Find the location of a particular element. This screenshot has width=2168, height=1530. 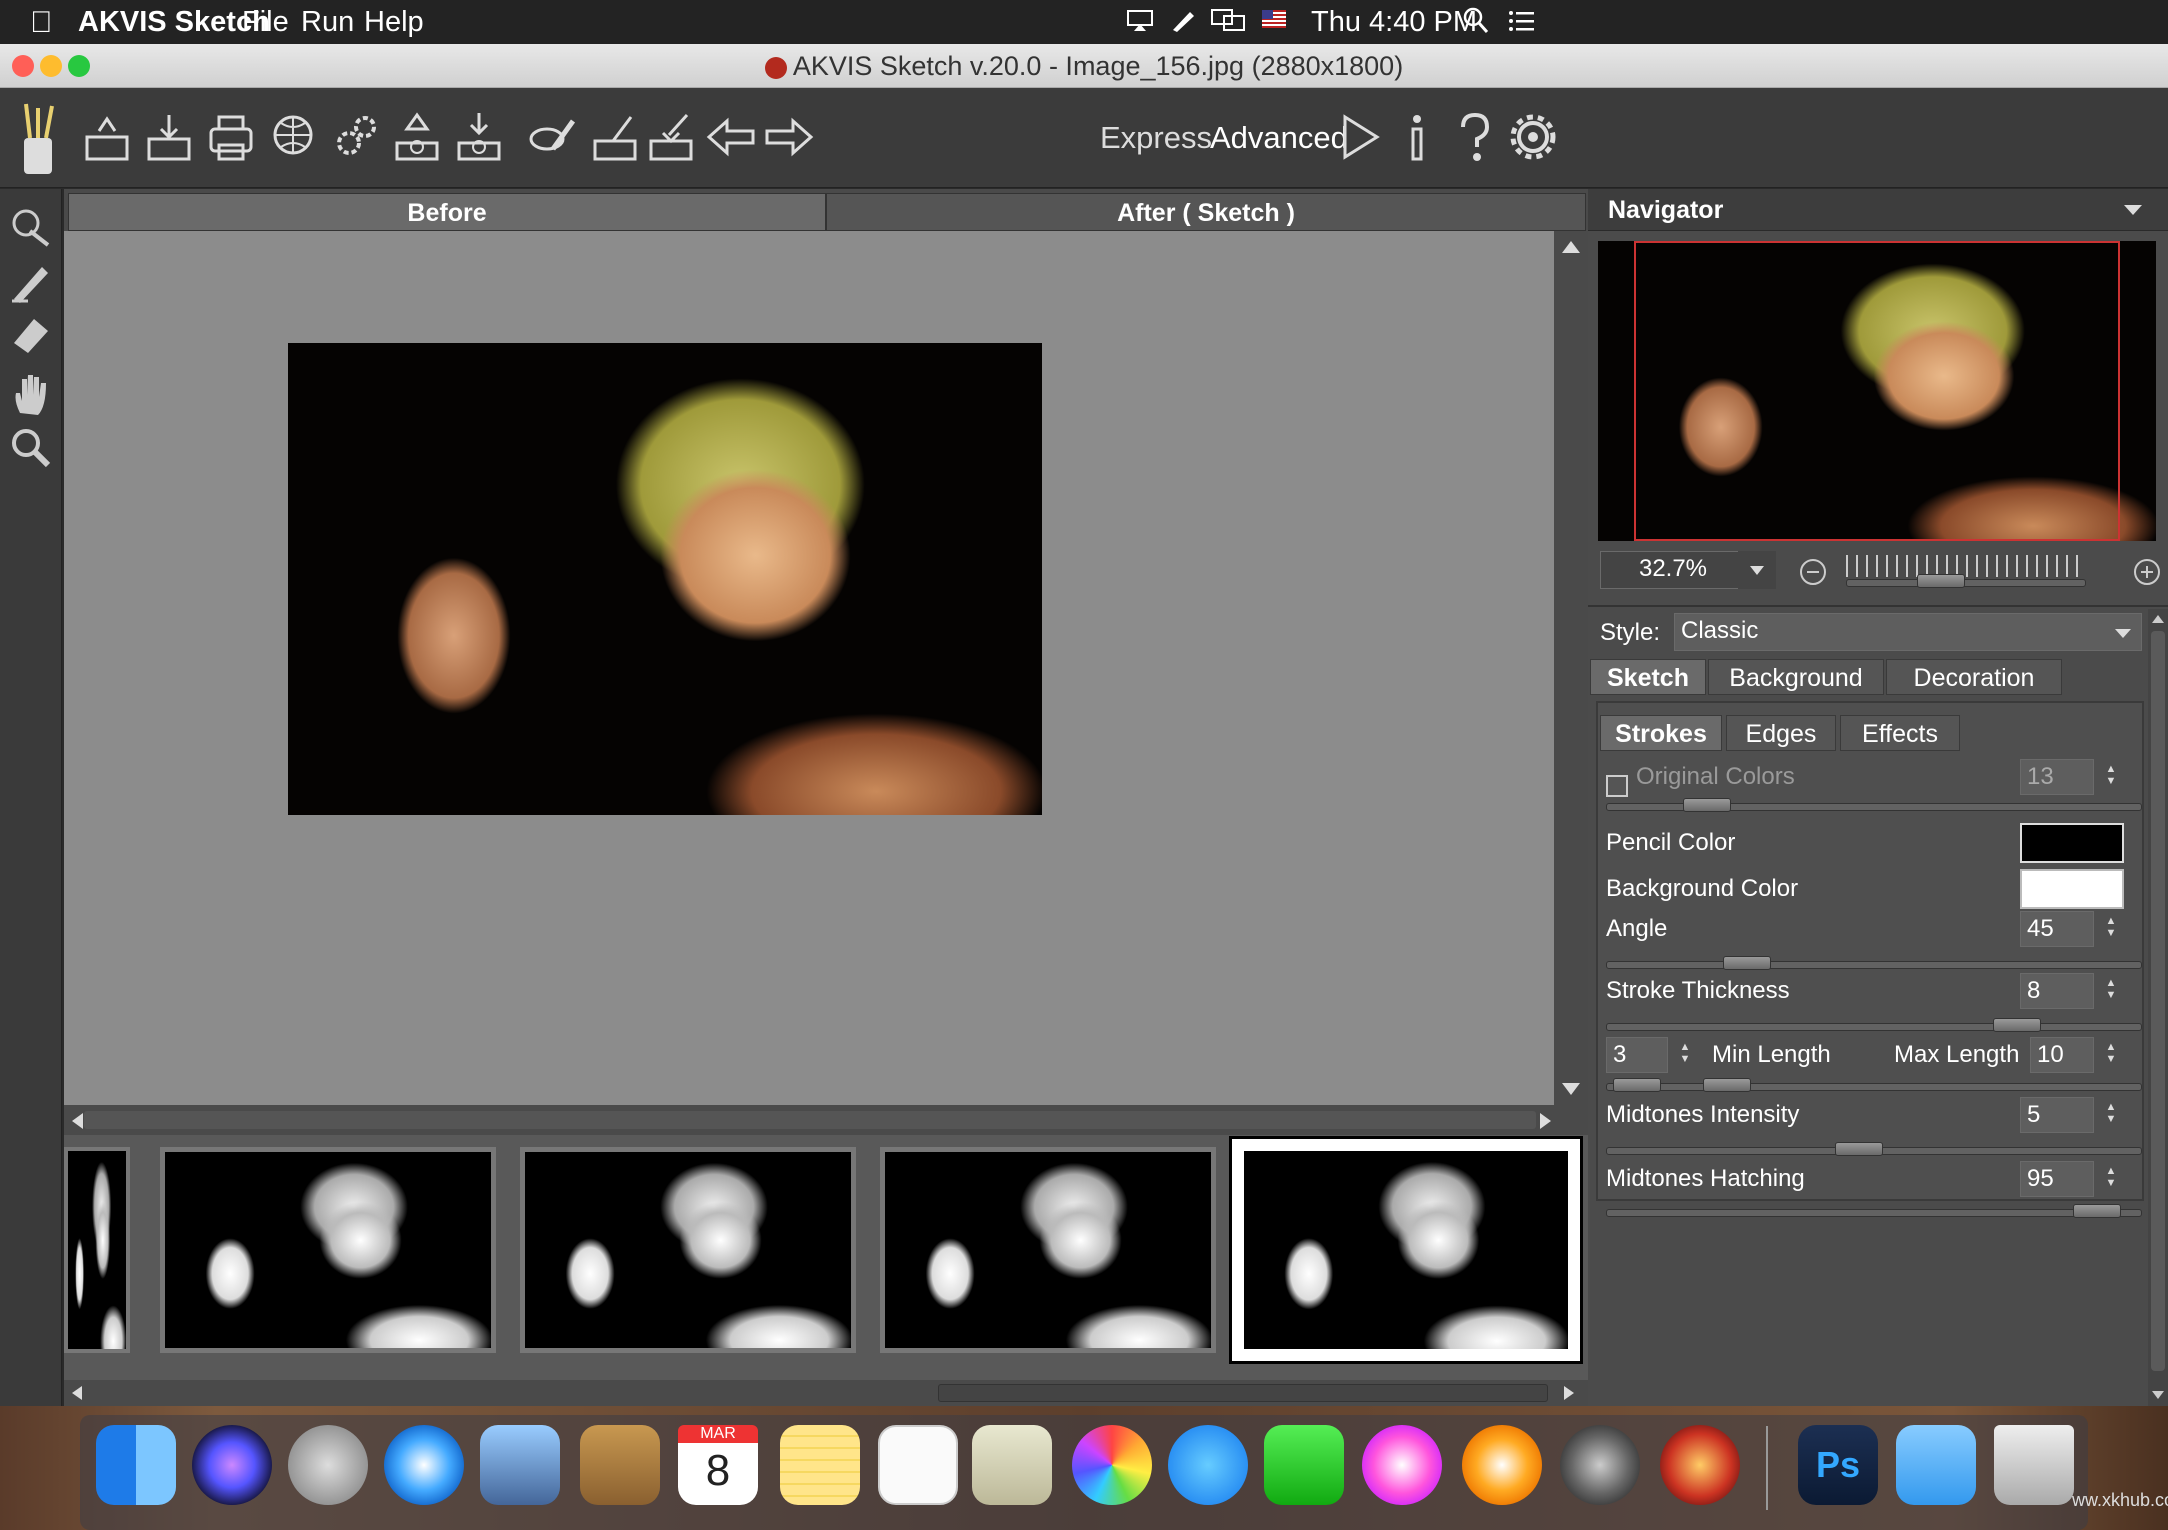

canvas-horizontal-scrollbar is located at coordinates (826, 1120).